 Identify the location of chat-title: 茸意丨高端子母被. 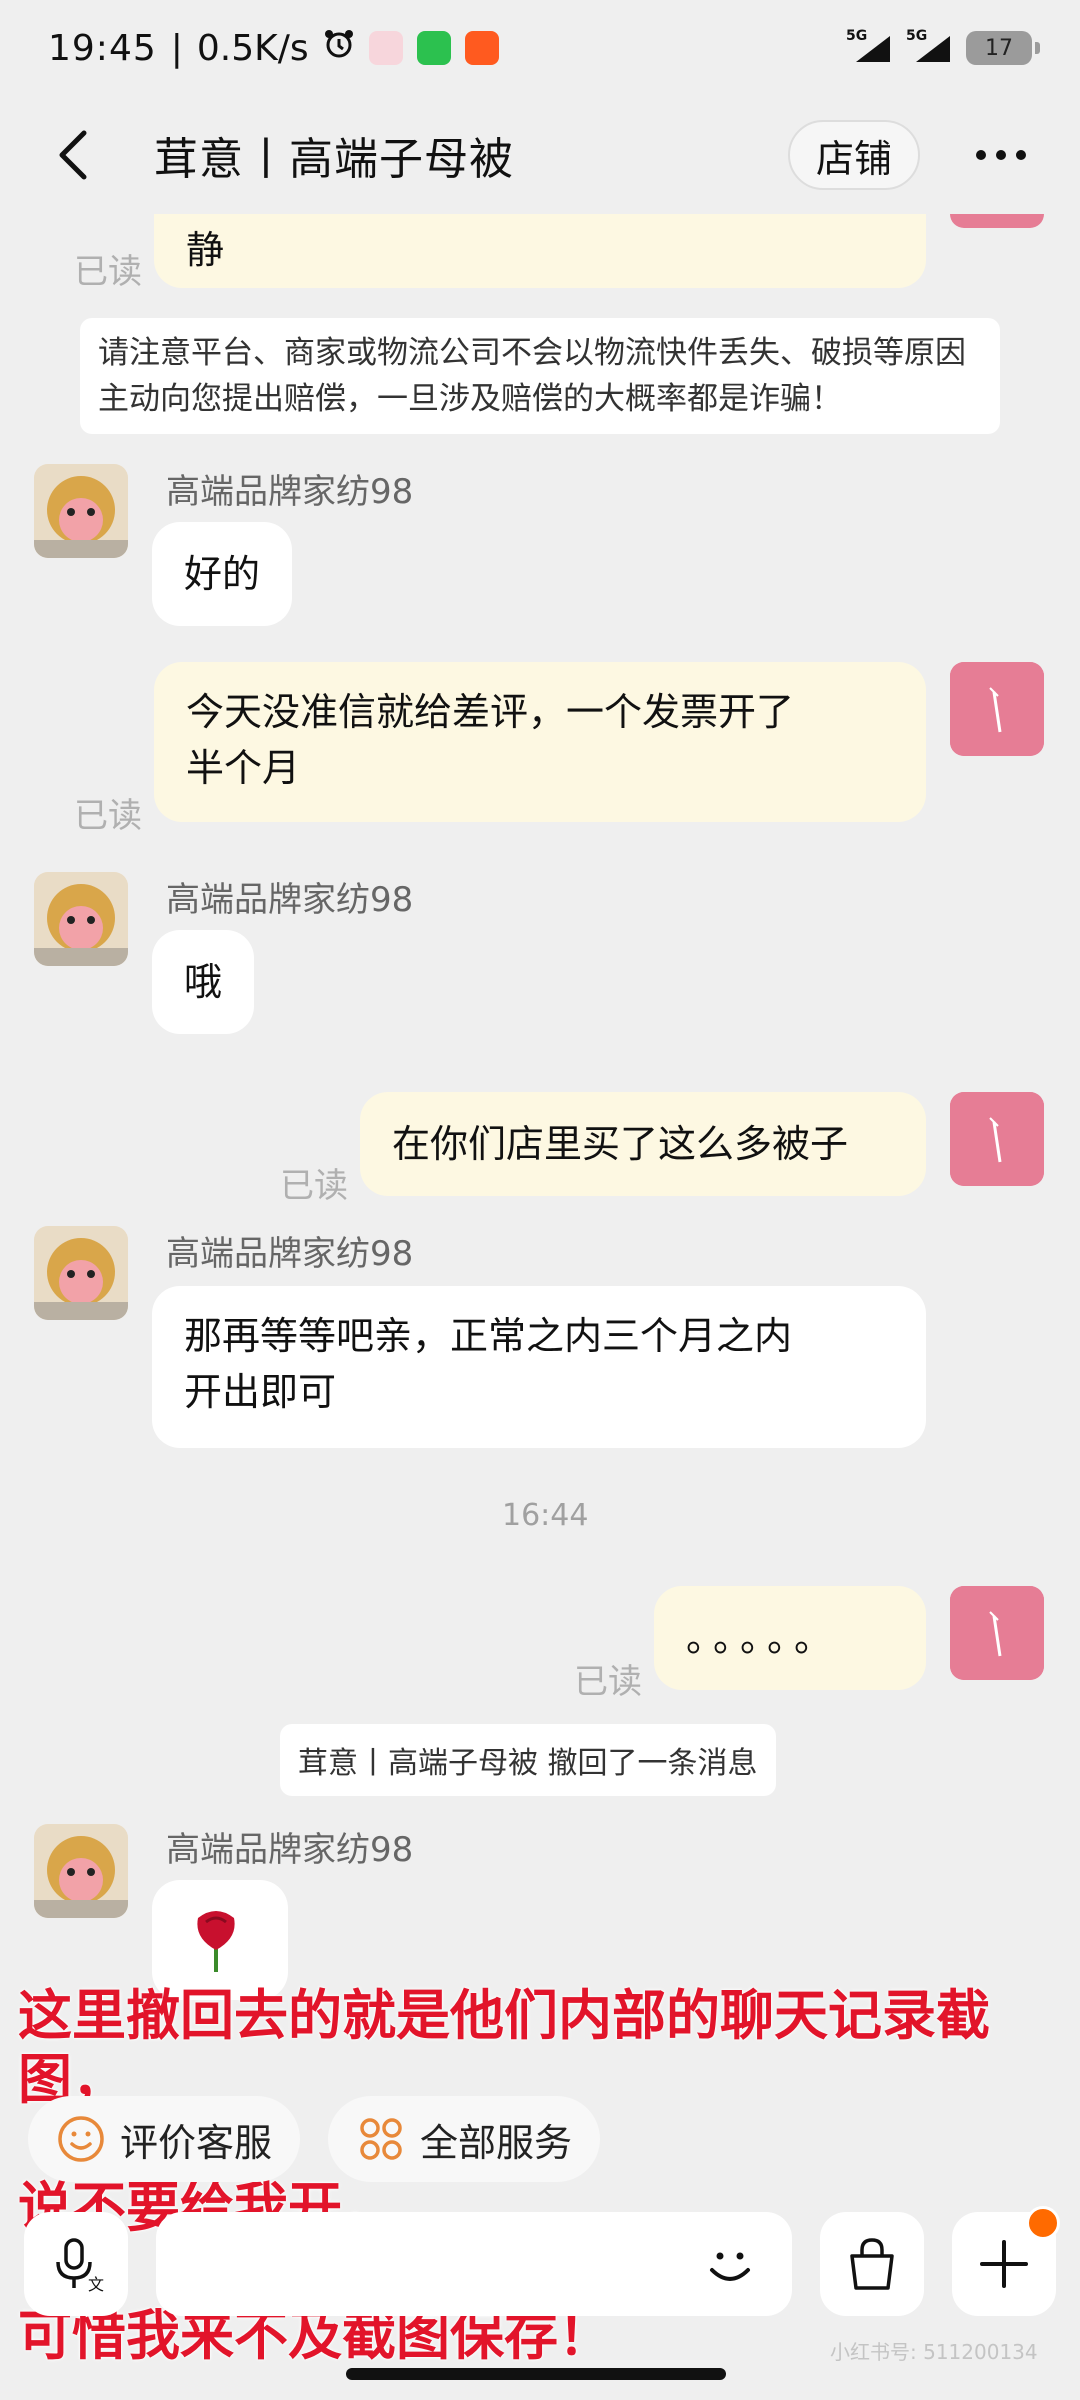
(334, 159).